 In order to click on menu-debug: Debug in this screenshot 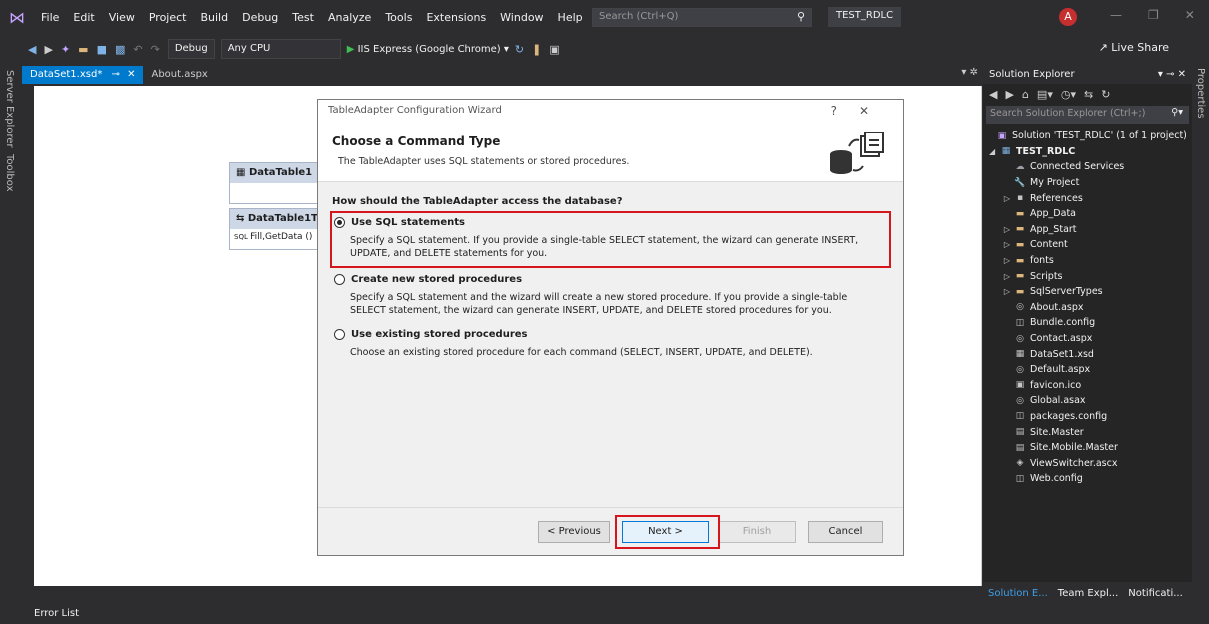, I will do `click(260, 17)`.